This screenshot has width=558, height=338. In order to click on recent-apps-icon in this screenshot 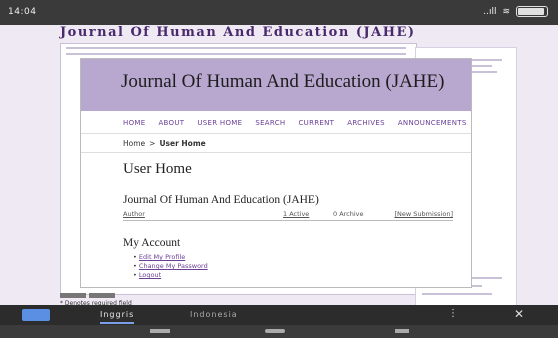, I will do `click(160, 331)`.